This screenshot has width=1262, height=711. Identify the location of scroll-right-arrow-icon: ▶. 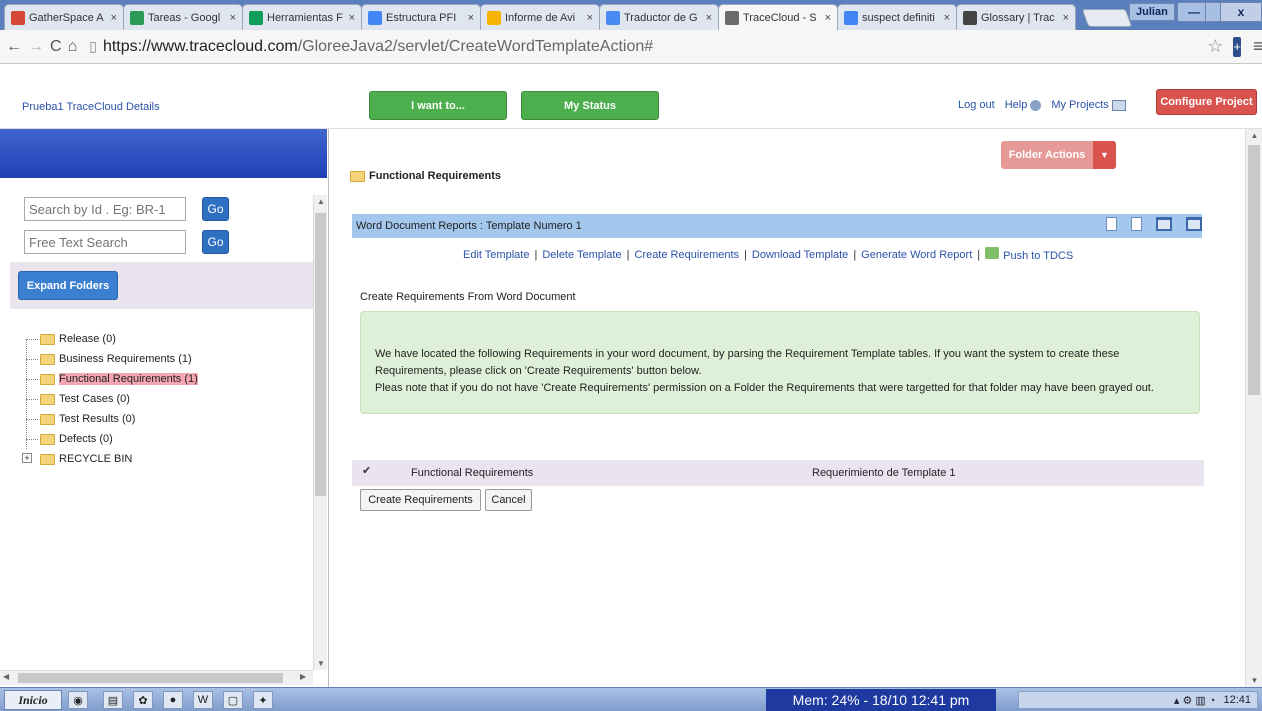
(303, 676).